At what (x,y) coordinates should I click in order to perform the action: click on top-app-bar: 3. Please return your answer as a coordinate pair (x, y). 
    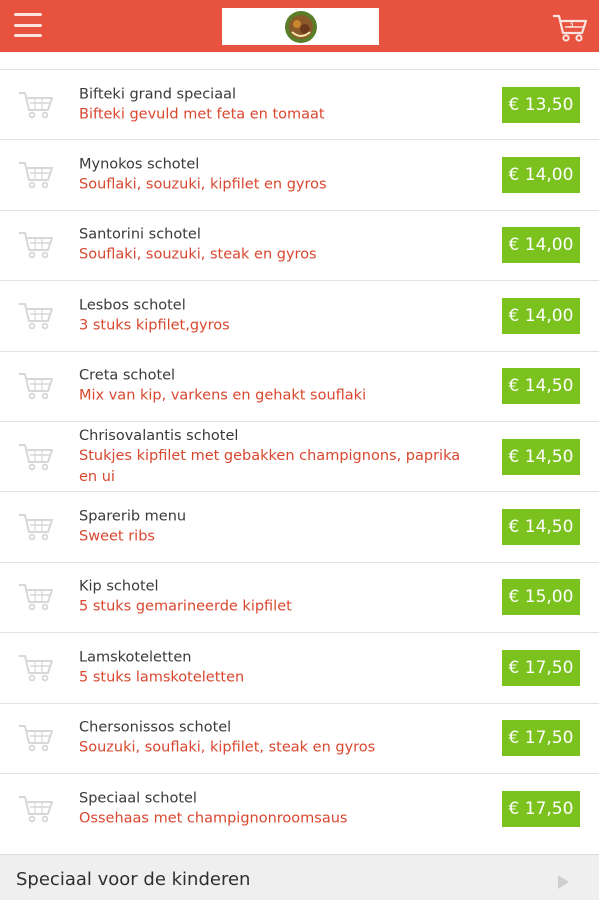
    Looking at the image, I should click on (299, 26).